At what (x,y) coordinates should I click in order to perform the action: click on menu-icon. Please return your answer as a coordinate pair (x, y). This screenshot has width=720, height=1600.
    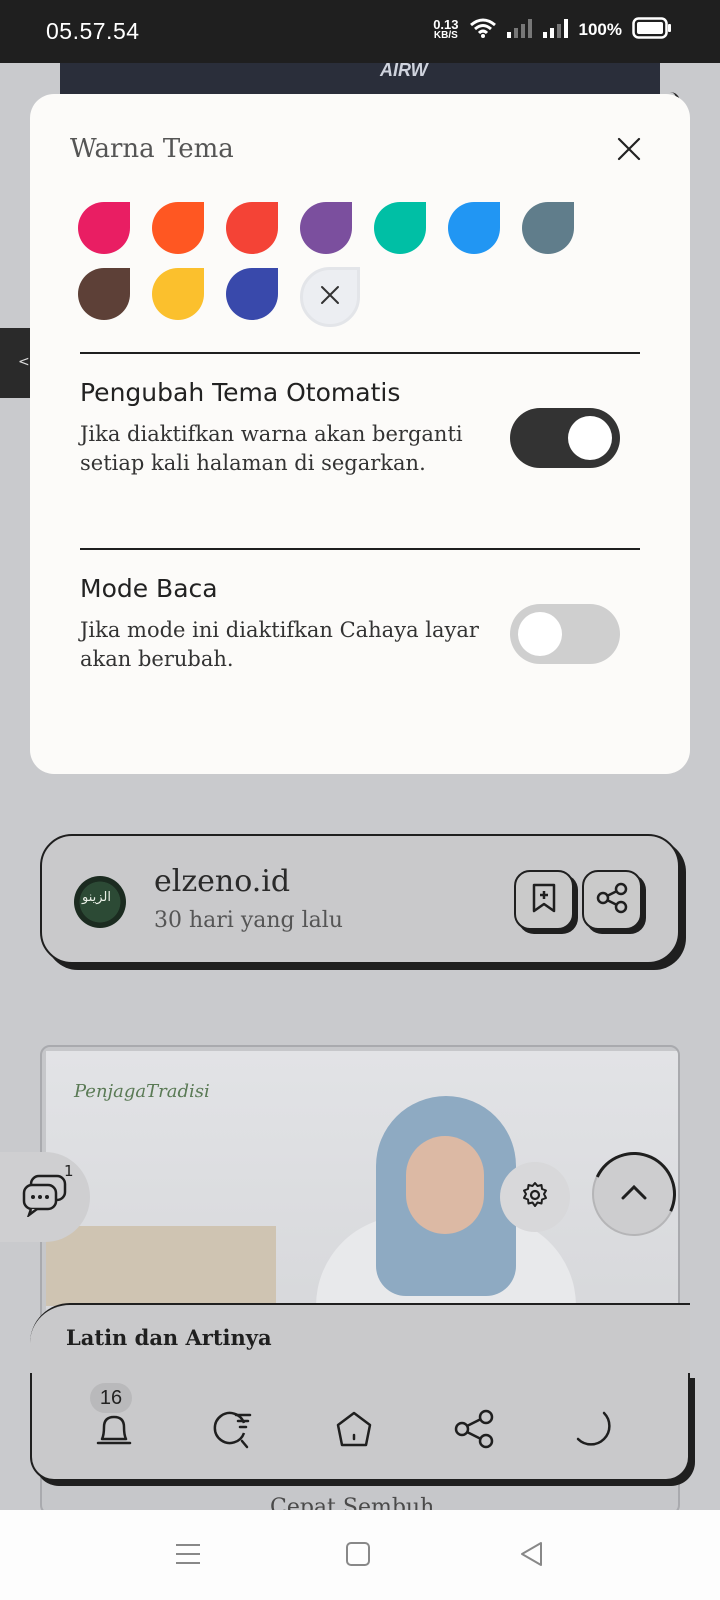
    Looking at the image, I should click on (188, 1556).